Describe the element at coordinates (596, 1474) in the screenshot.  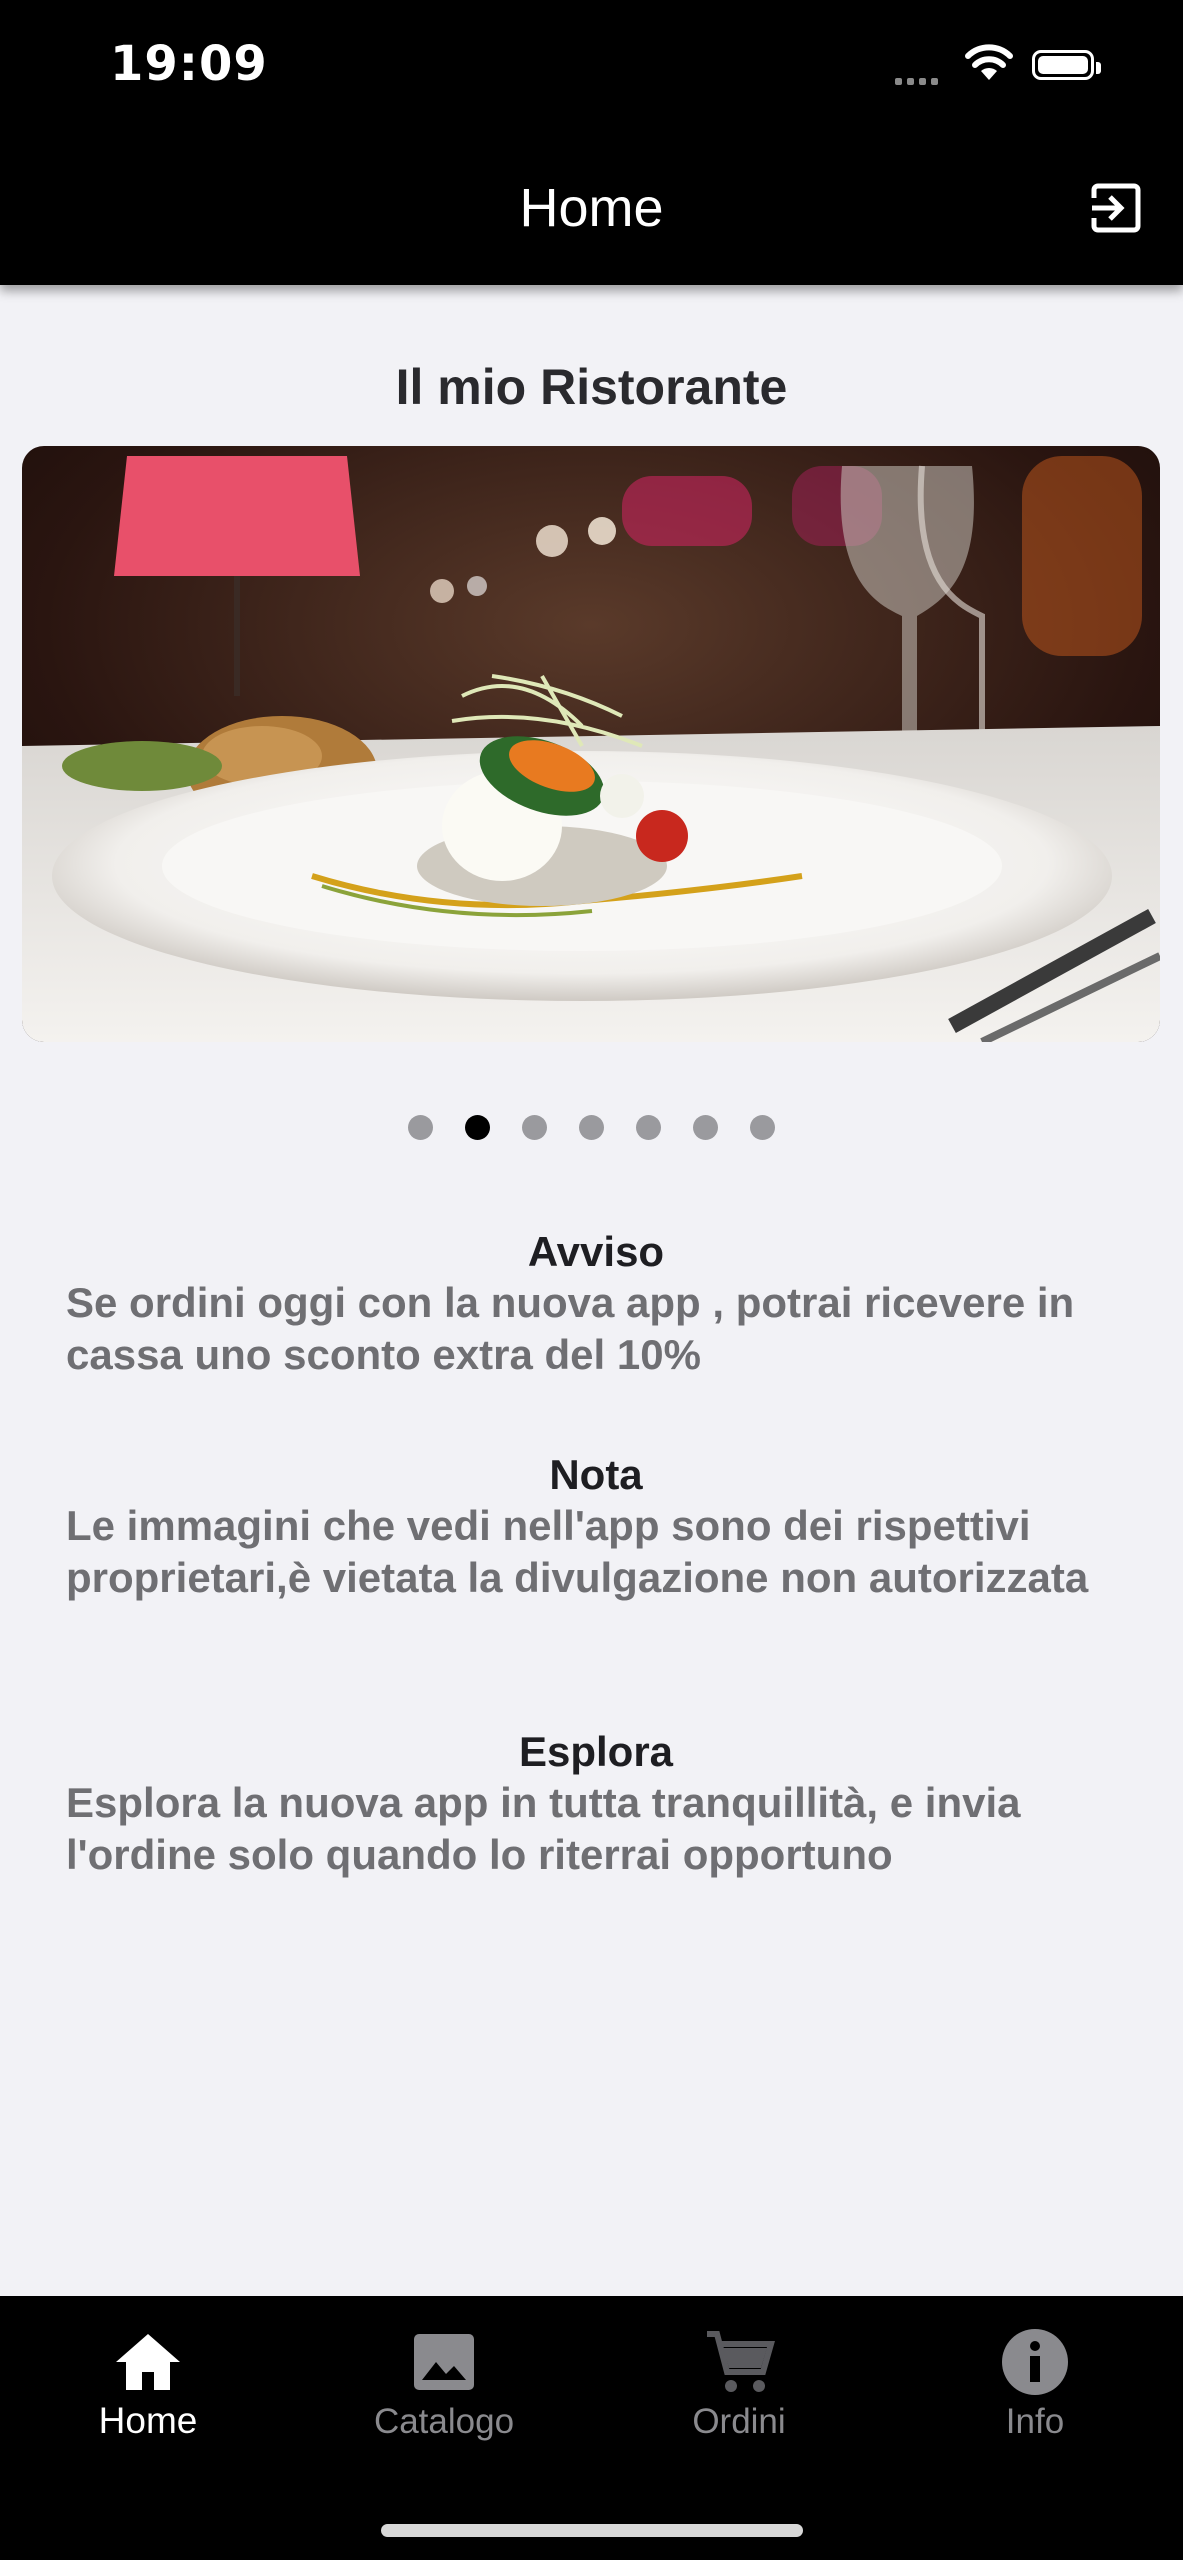
I see `section-title: Nota` at that location.